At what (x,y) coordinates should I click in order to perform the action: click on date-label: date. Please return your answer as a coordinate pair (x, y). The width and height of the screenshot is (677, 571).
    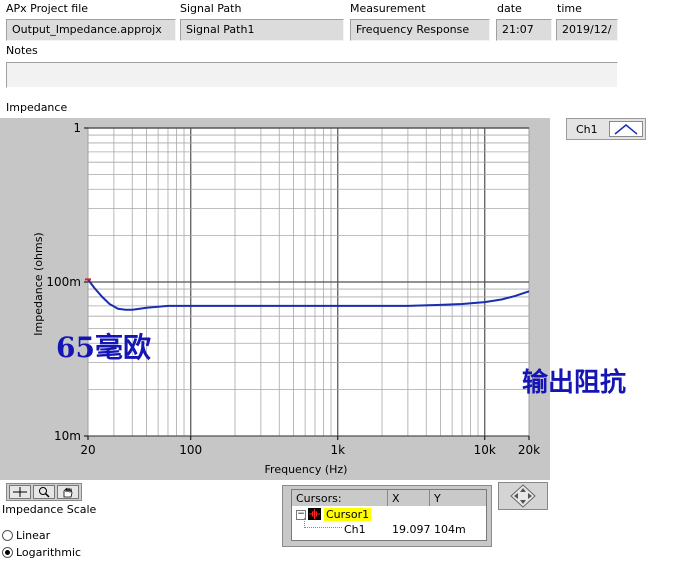
    Looking at the image, I should click on (509, 8).